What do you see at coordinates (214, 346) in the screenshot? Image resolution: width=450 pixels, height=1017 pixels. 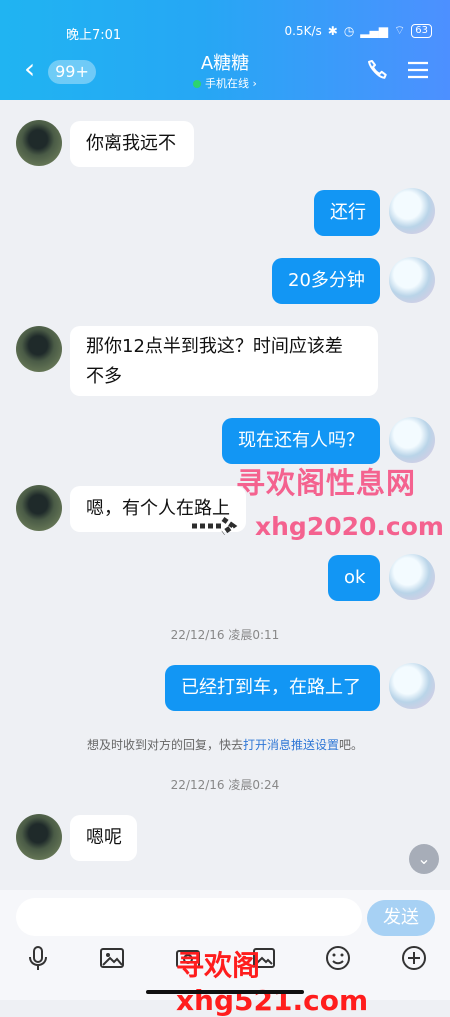 I see `message-line: 那你12点半到我这？时间应该差` at bounding box center [214, 346].